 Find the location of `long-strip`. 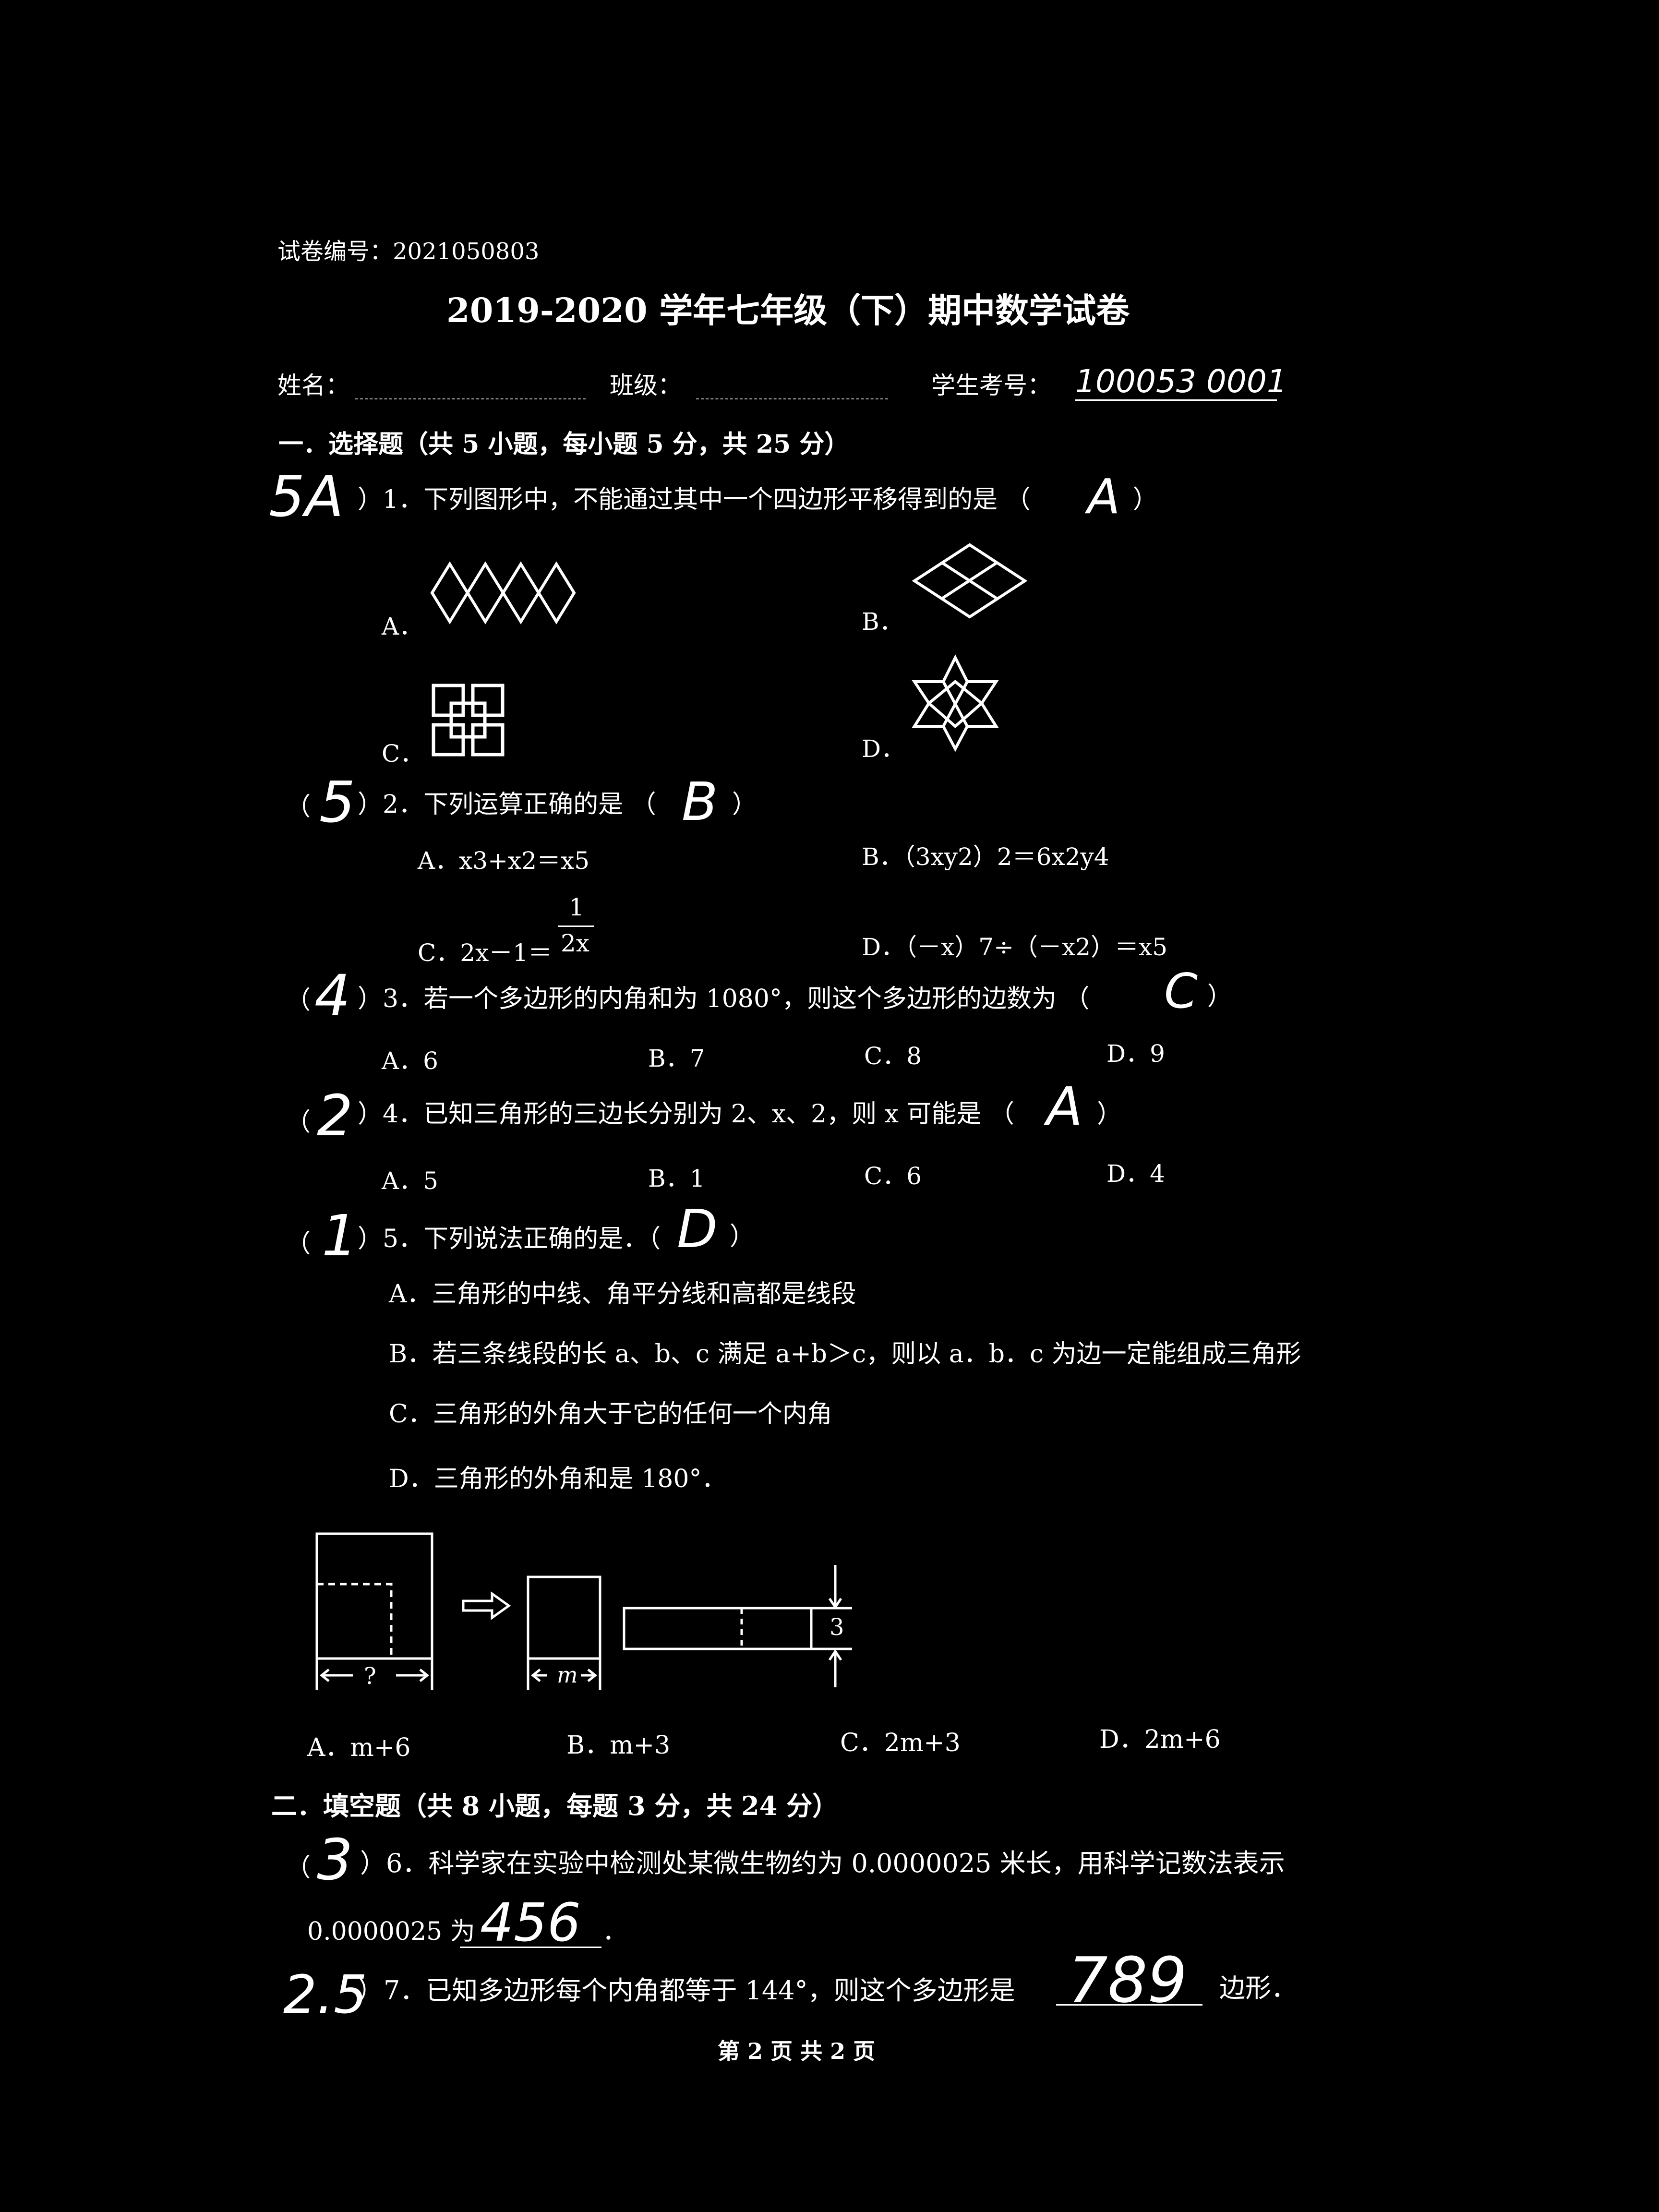

long-strip is located at coordinates (718, 1628).